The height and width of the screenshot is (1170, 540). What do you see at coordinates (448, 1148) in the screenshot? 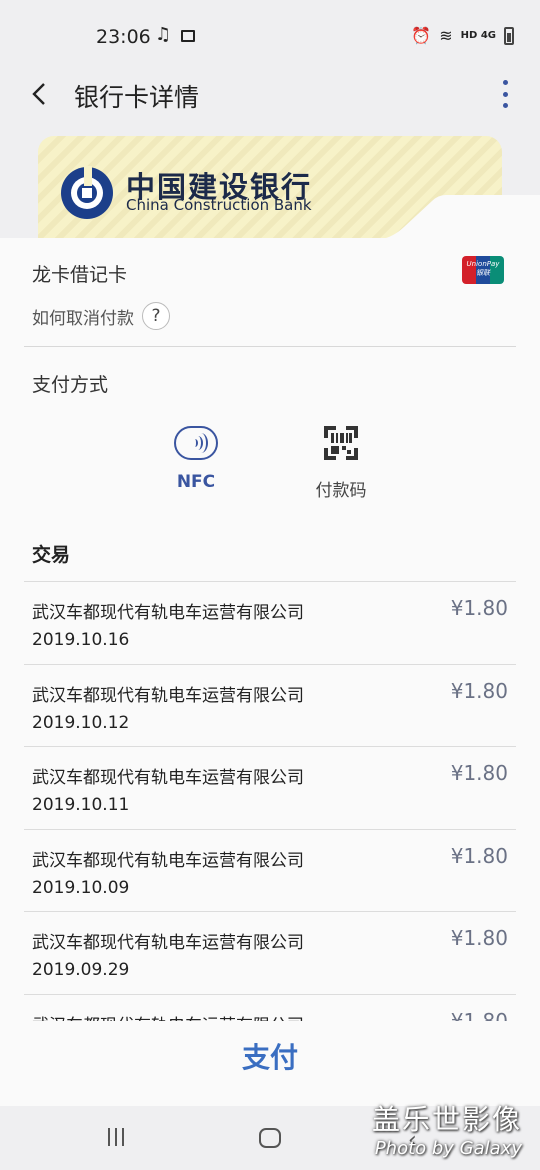
I see `watermark-line2: Photo by Galaxy` at bounding box center [448, 1148].